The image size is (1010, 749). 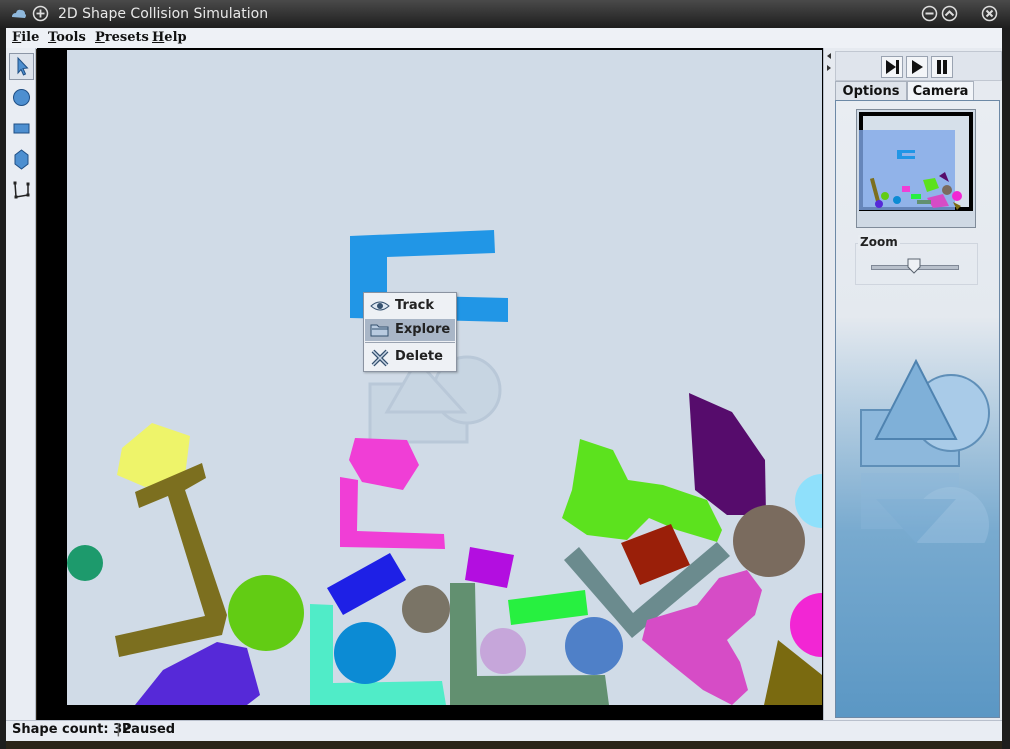 I want to click on shape-blue-circle, so click(x=365, y=653).